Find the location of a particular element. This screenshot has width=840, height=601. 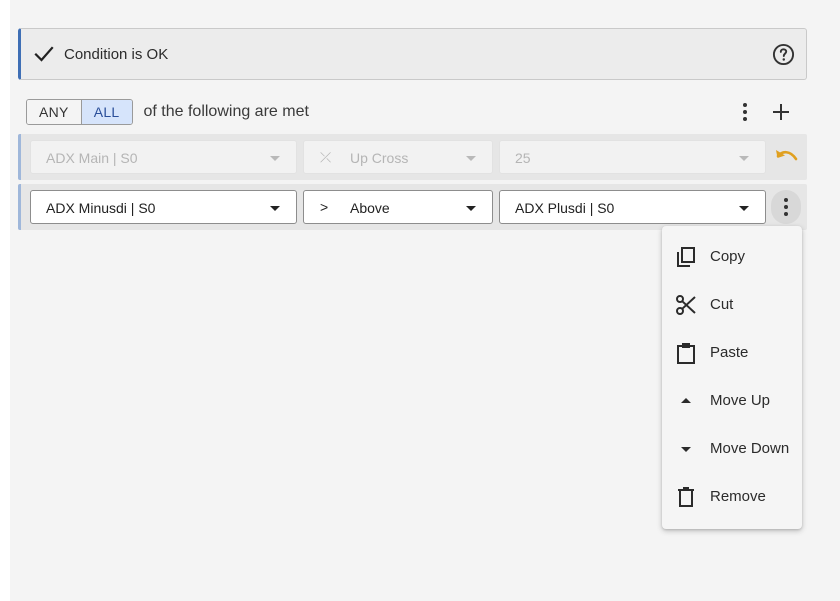

check-icon is located at coordinates (44, 54).